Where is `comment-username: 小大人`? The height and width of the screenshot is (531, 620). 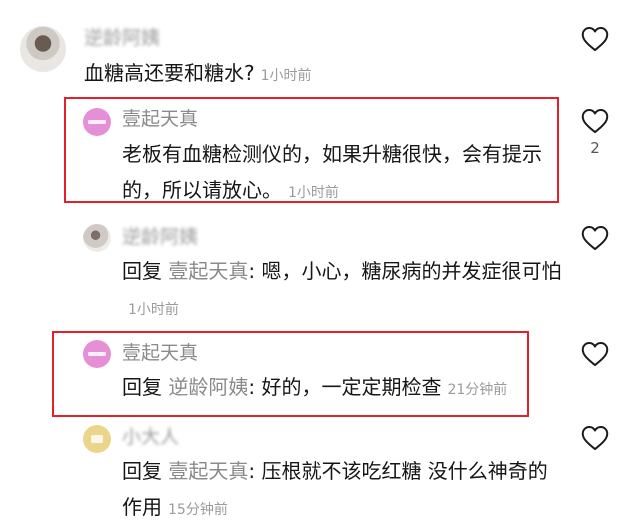
comment-username: 小大人 is located at coordinates (150, 437).